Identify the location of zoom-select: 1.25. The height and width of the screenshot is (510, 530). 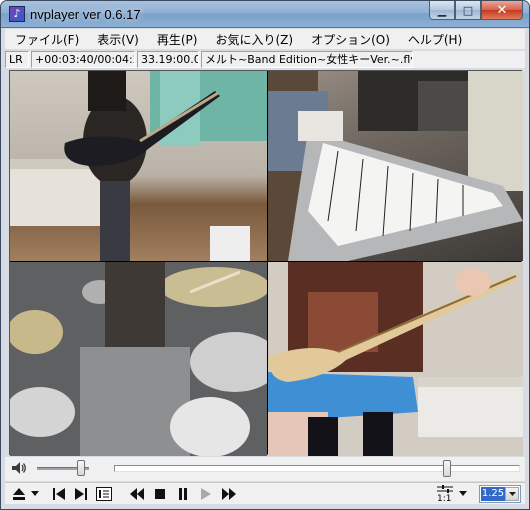
(500, 494).